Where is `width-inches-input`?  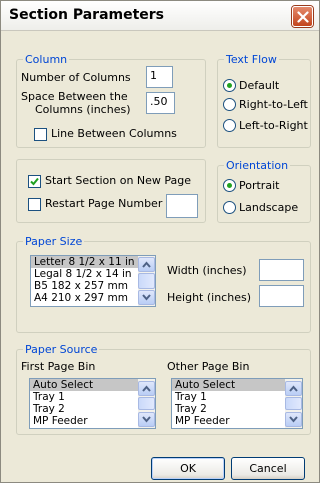 width-inches-input is located at coordinates (281, 270).